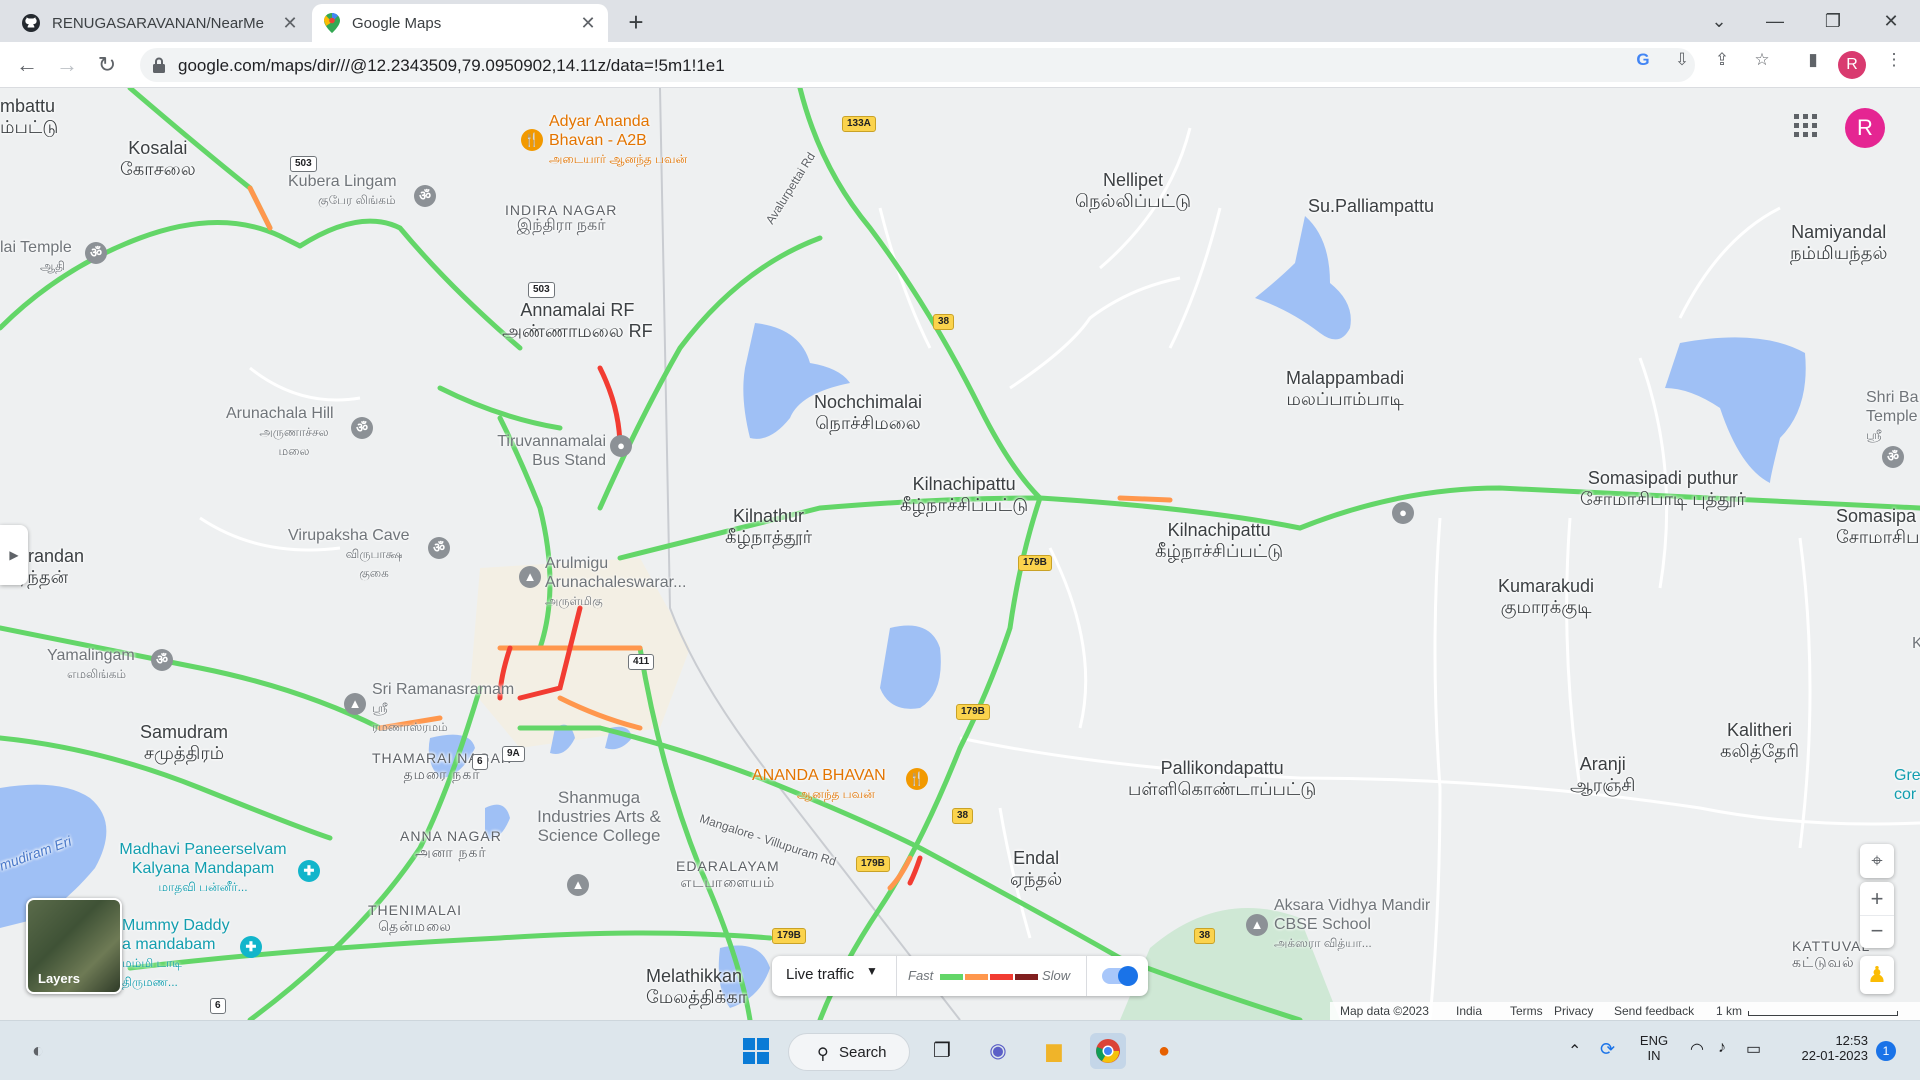  Describe the element at coordinates (1403, 513) in the screenshot. I see `map-marker-icon: ●` at that location.